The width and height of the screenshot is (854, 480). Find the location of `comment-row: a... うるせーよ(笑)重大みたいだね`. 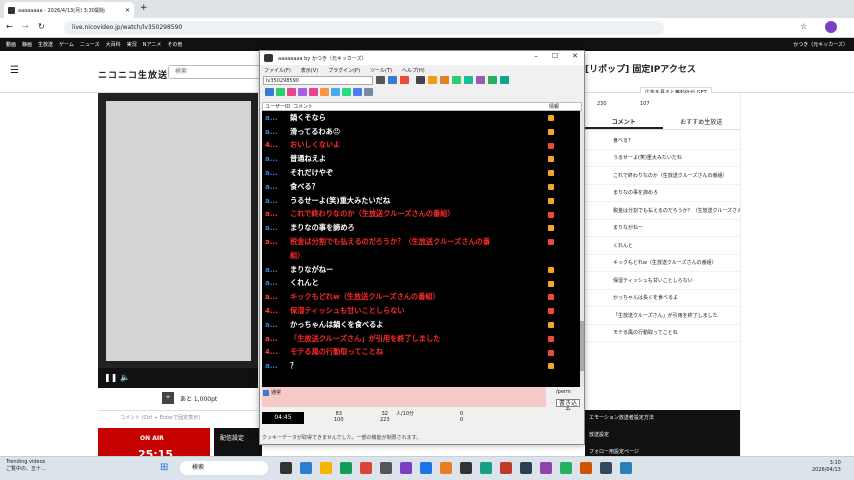

comment-row: a... うるせーよ(笑)重大みたいだね is located at coordinates (421, 201).